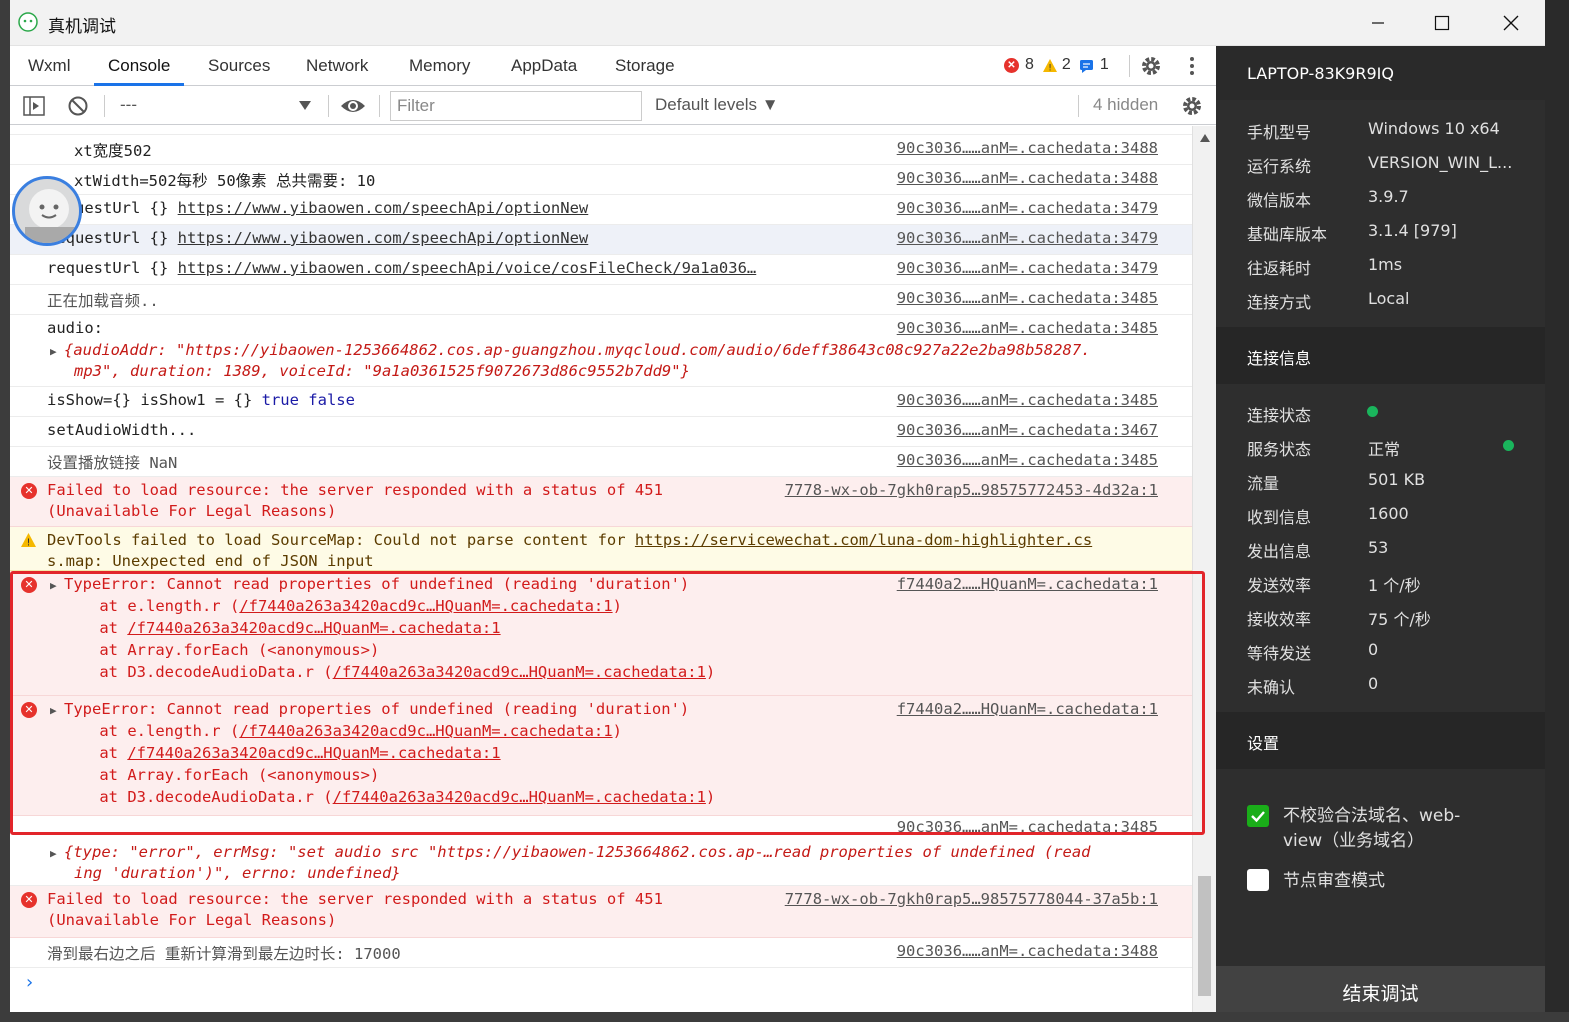  Describe the element at coordinates (1056, 65) in the screenshot. I see `issue-counts: ✕ 8 ! 2 1` at that location.